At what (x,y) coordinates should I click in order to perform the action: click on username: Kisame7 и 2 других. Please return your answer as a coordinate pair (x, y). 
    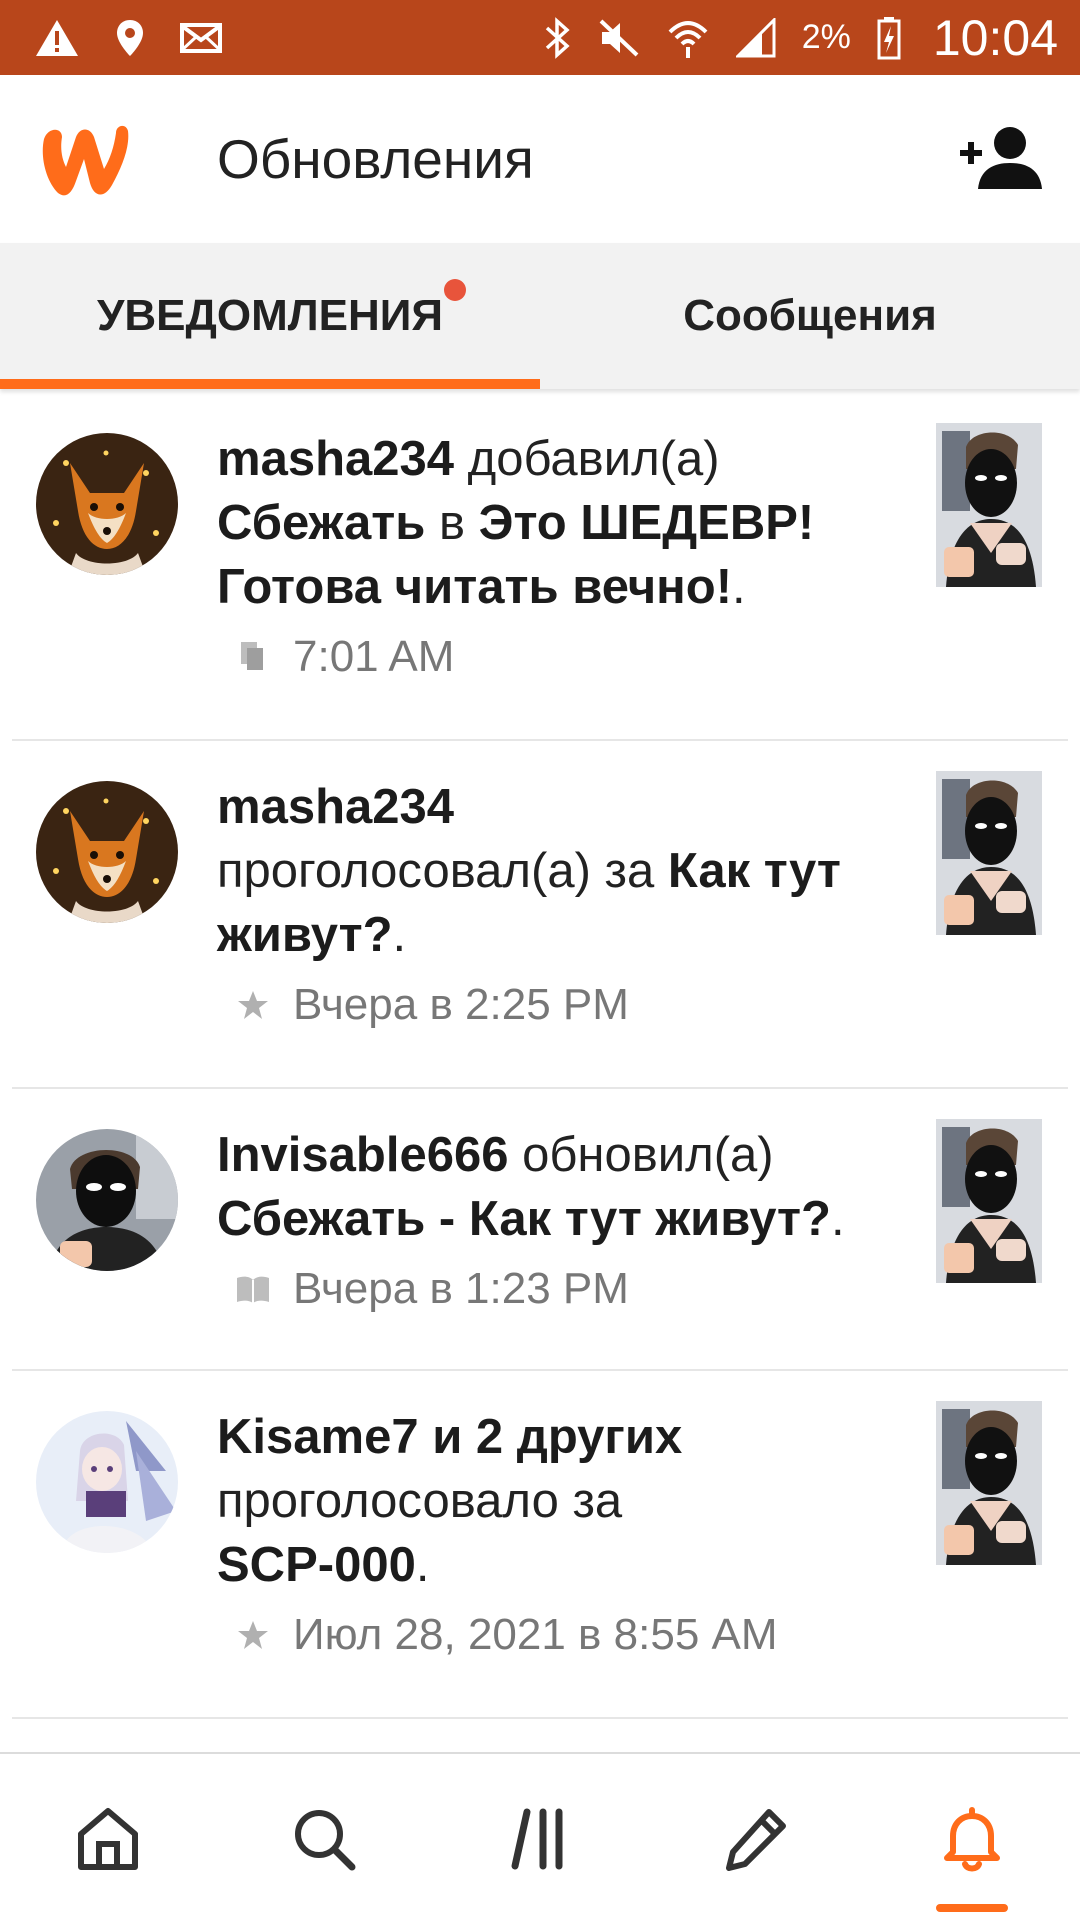
    Looking at the image, I should click on (449, 1437).